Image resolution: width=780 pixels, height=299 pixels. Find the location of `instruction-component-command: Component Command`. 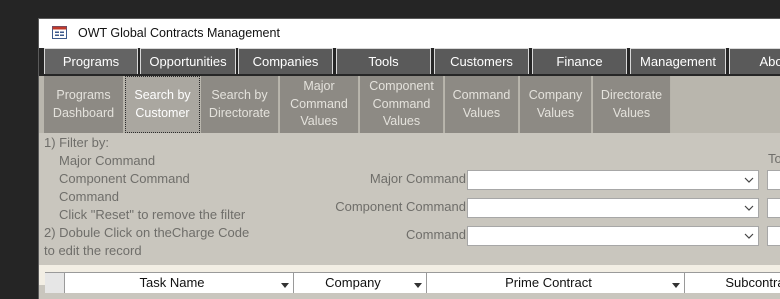

instruction-component-command: Component Command is located at coordinates (124, 178).